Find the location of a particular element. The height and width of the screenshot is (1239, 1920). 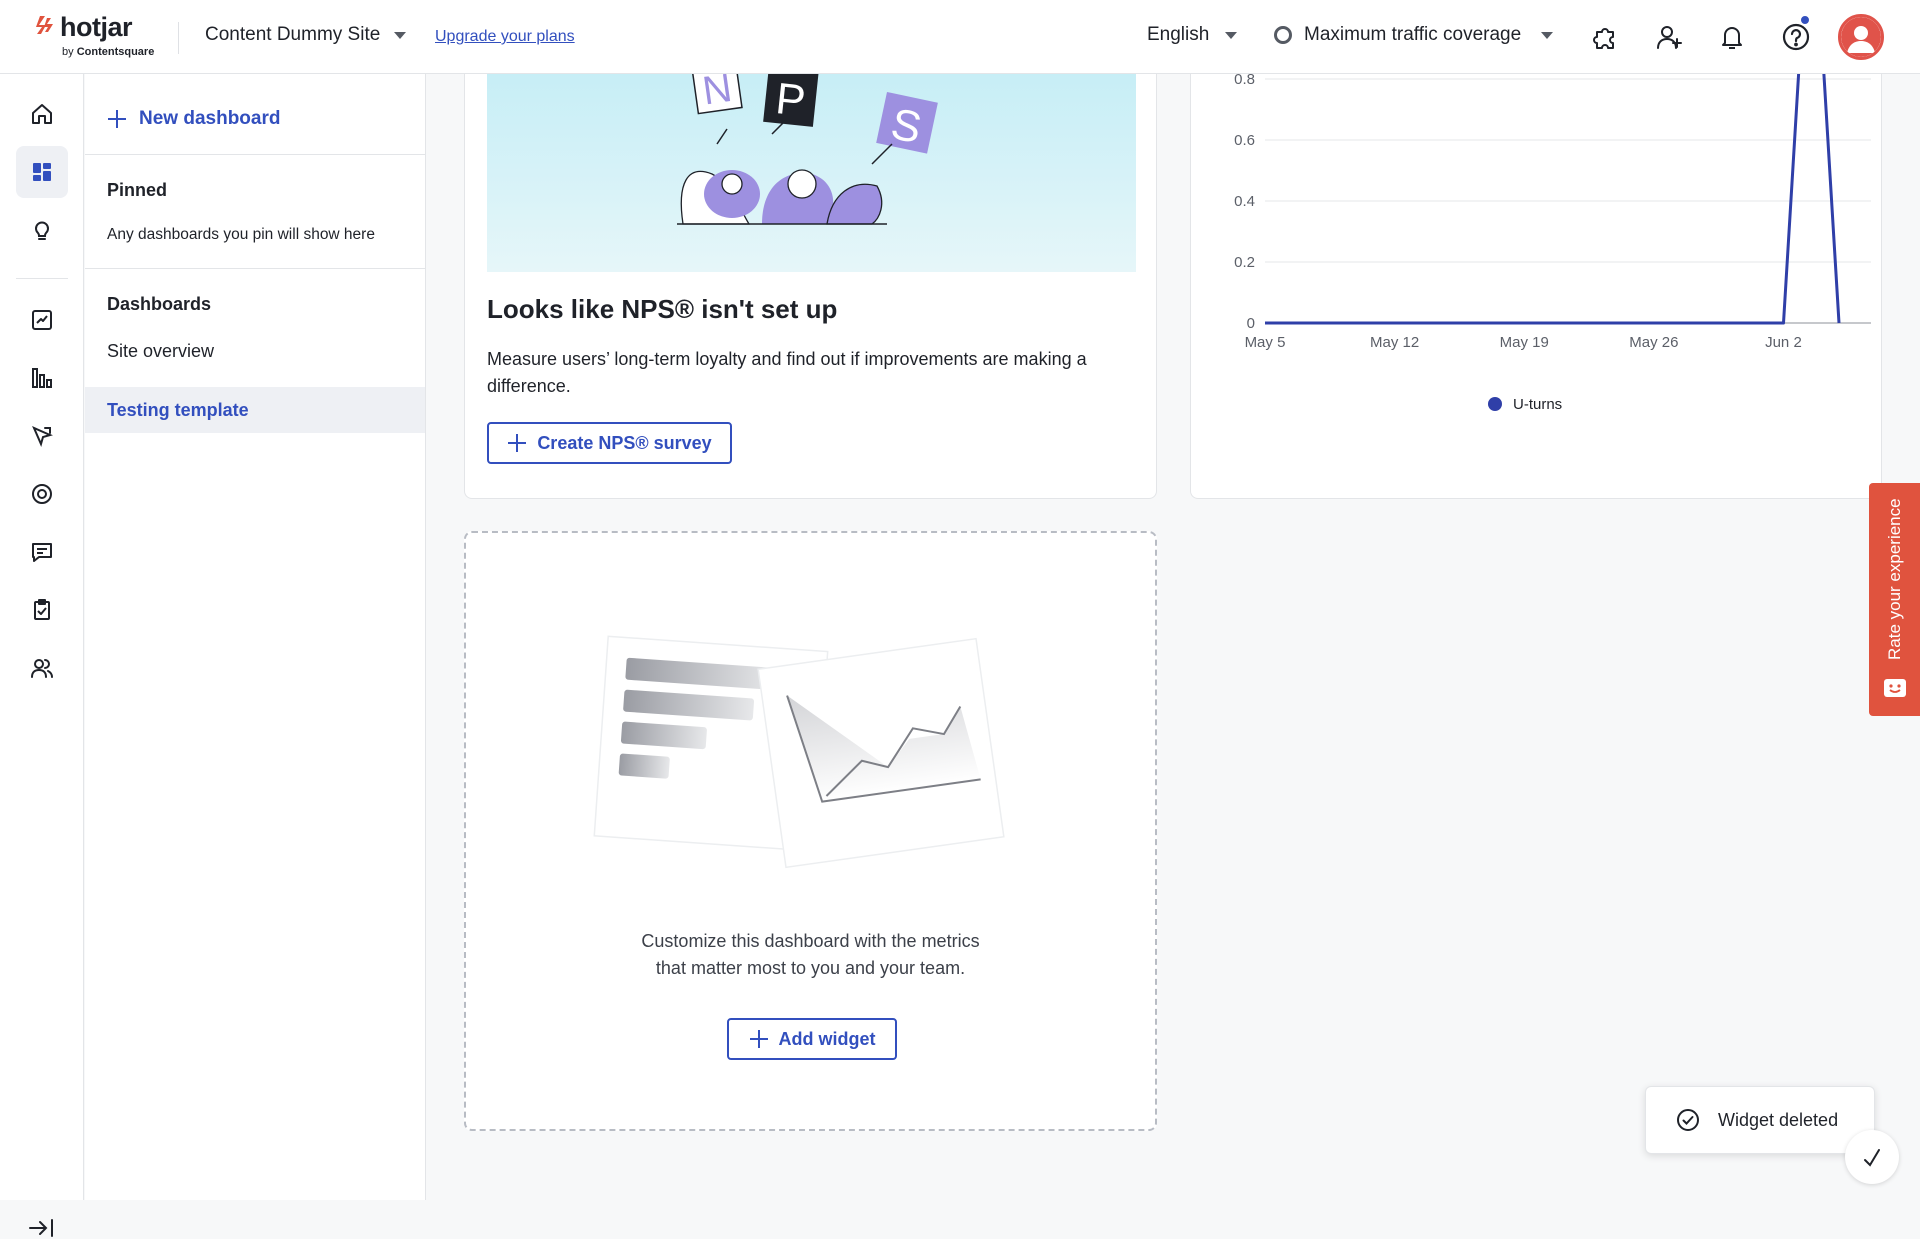

nav-heatmaps is located at coordinates (42, 436).